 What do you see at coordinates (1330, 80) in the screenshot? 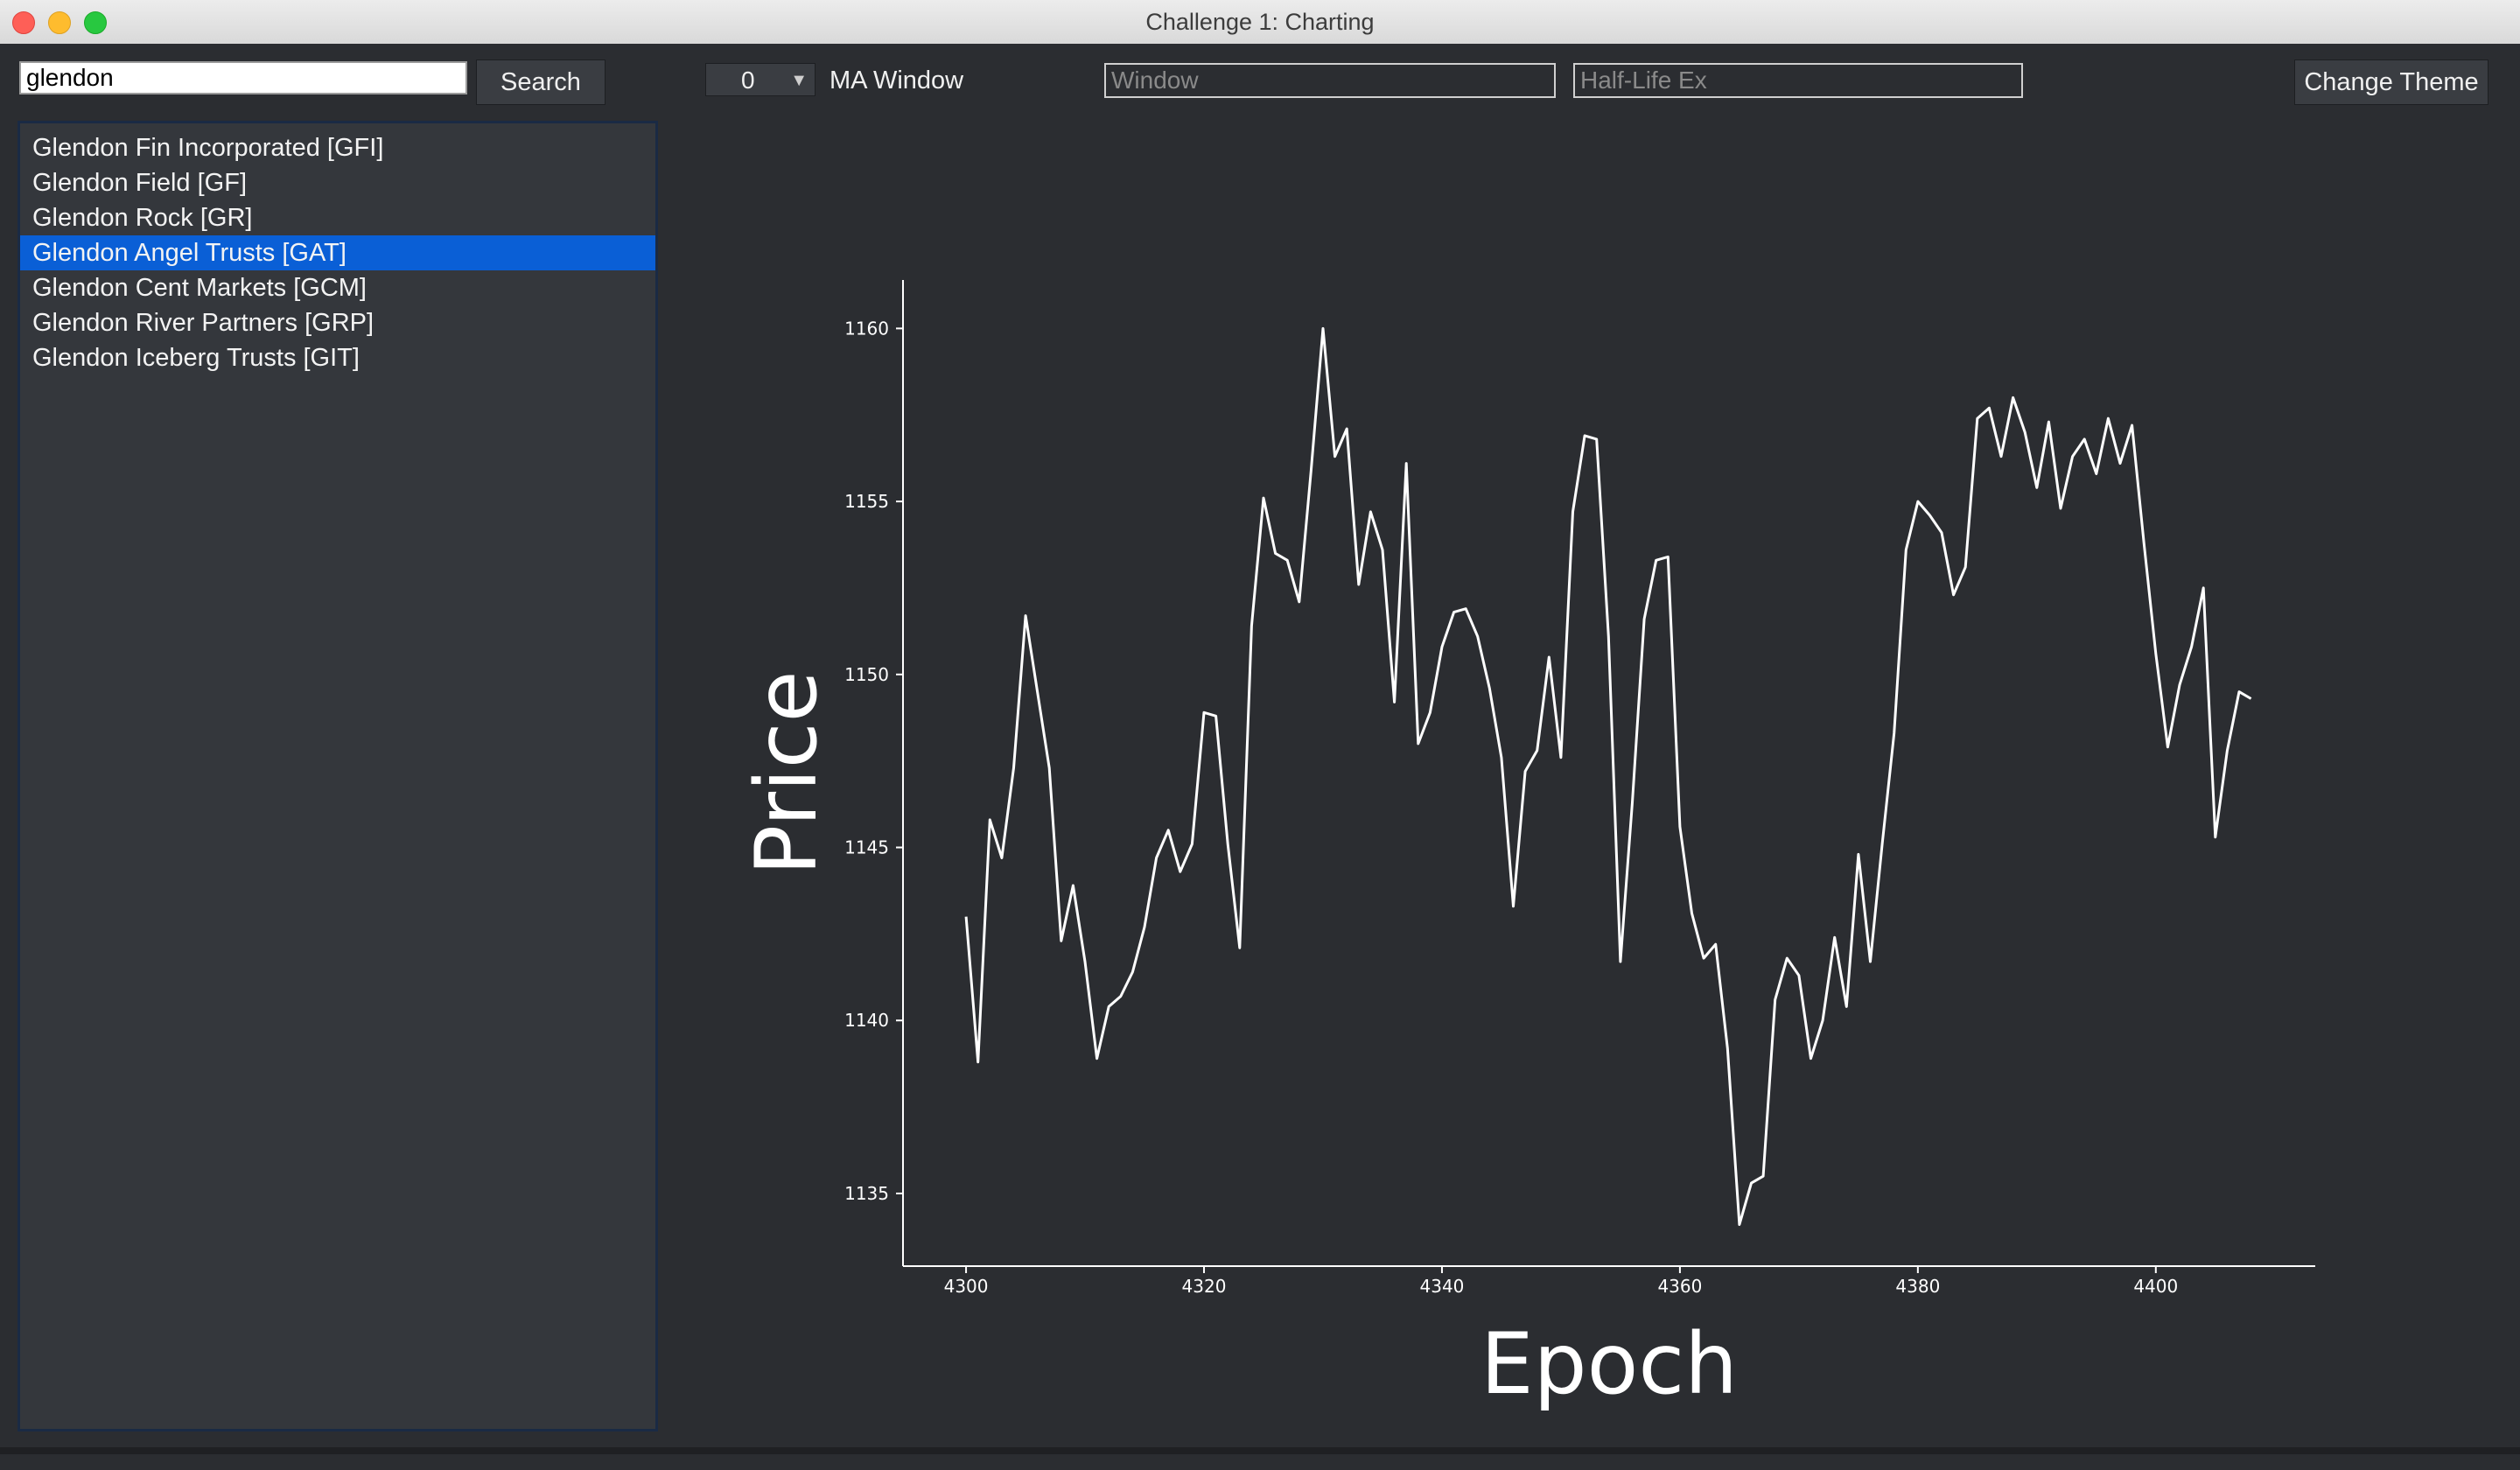
I see `window-input` at bounding box center [1330, 80].